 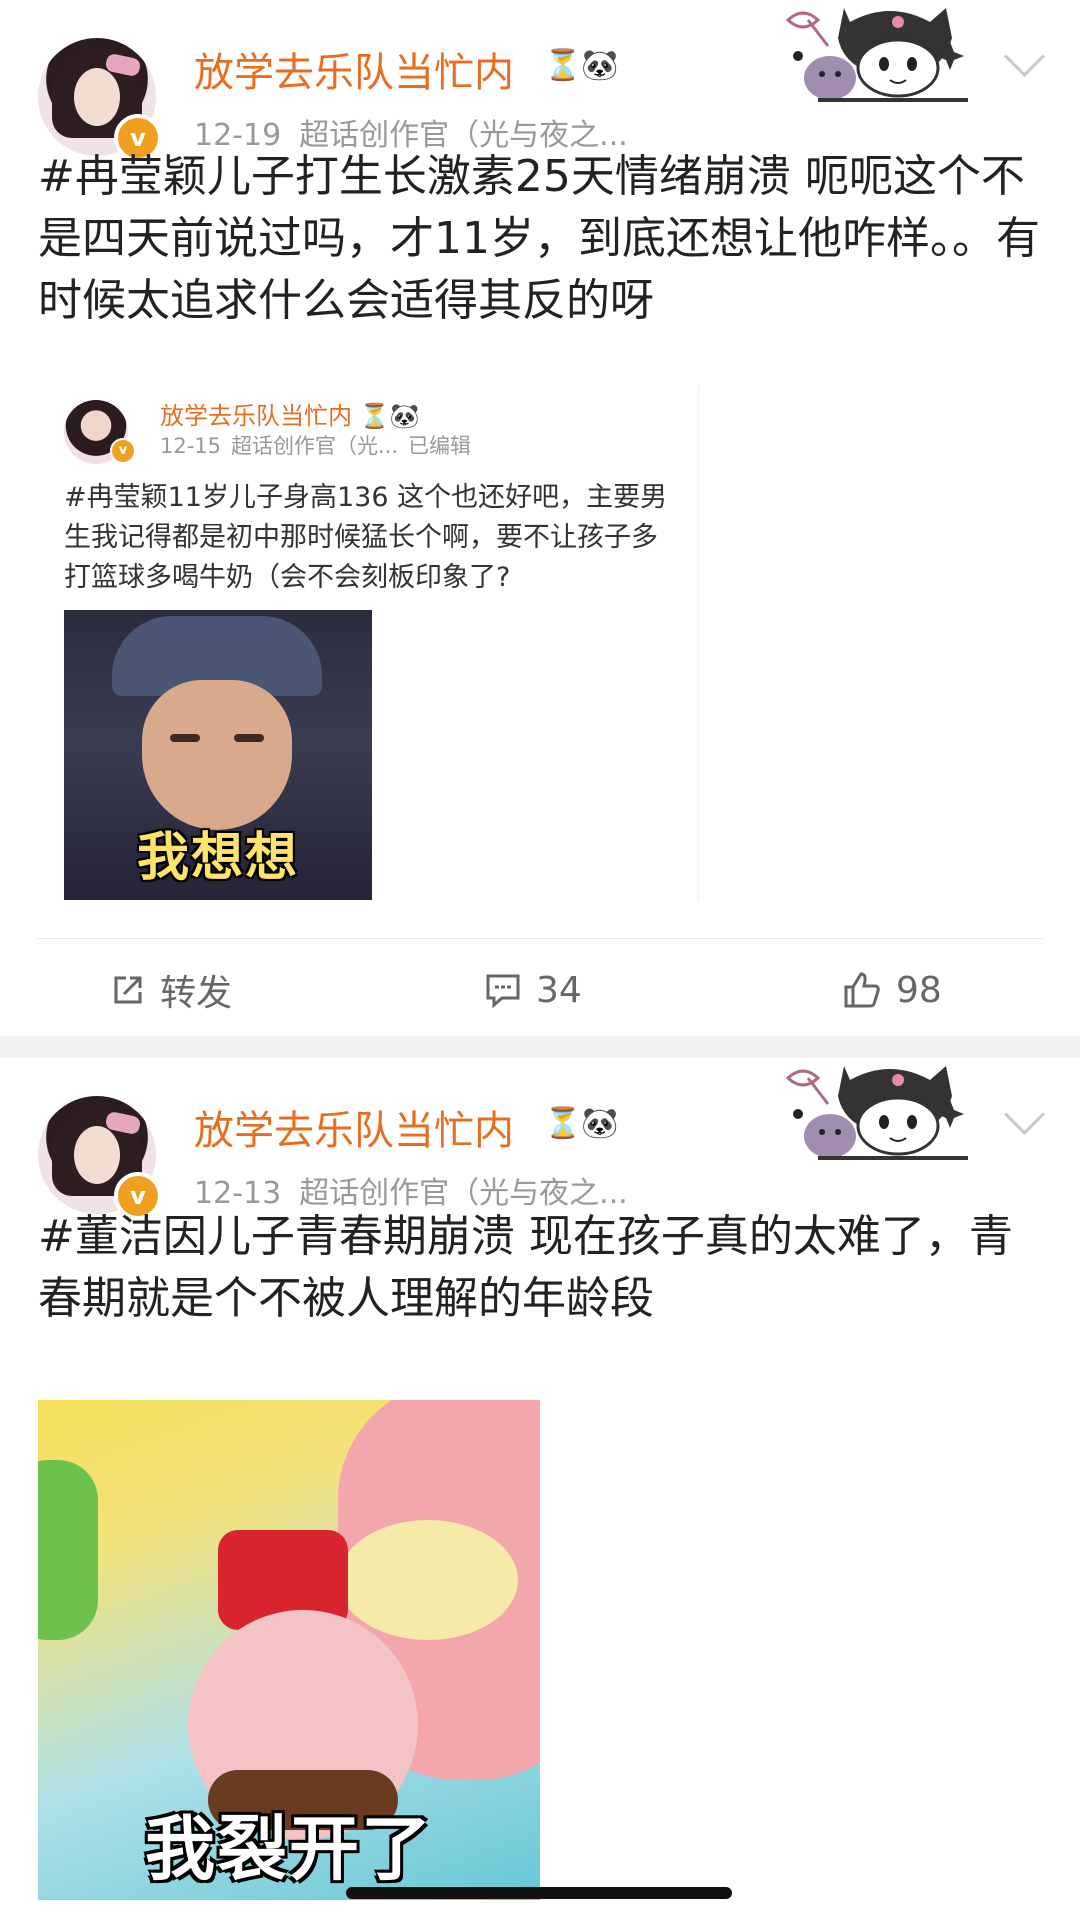 What do you see at coordinates (289, 413) in the screenshot?
I see `quoted-username: 放学去乐队当忙内 ⏳🐼` at bounding box center [289, 413].